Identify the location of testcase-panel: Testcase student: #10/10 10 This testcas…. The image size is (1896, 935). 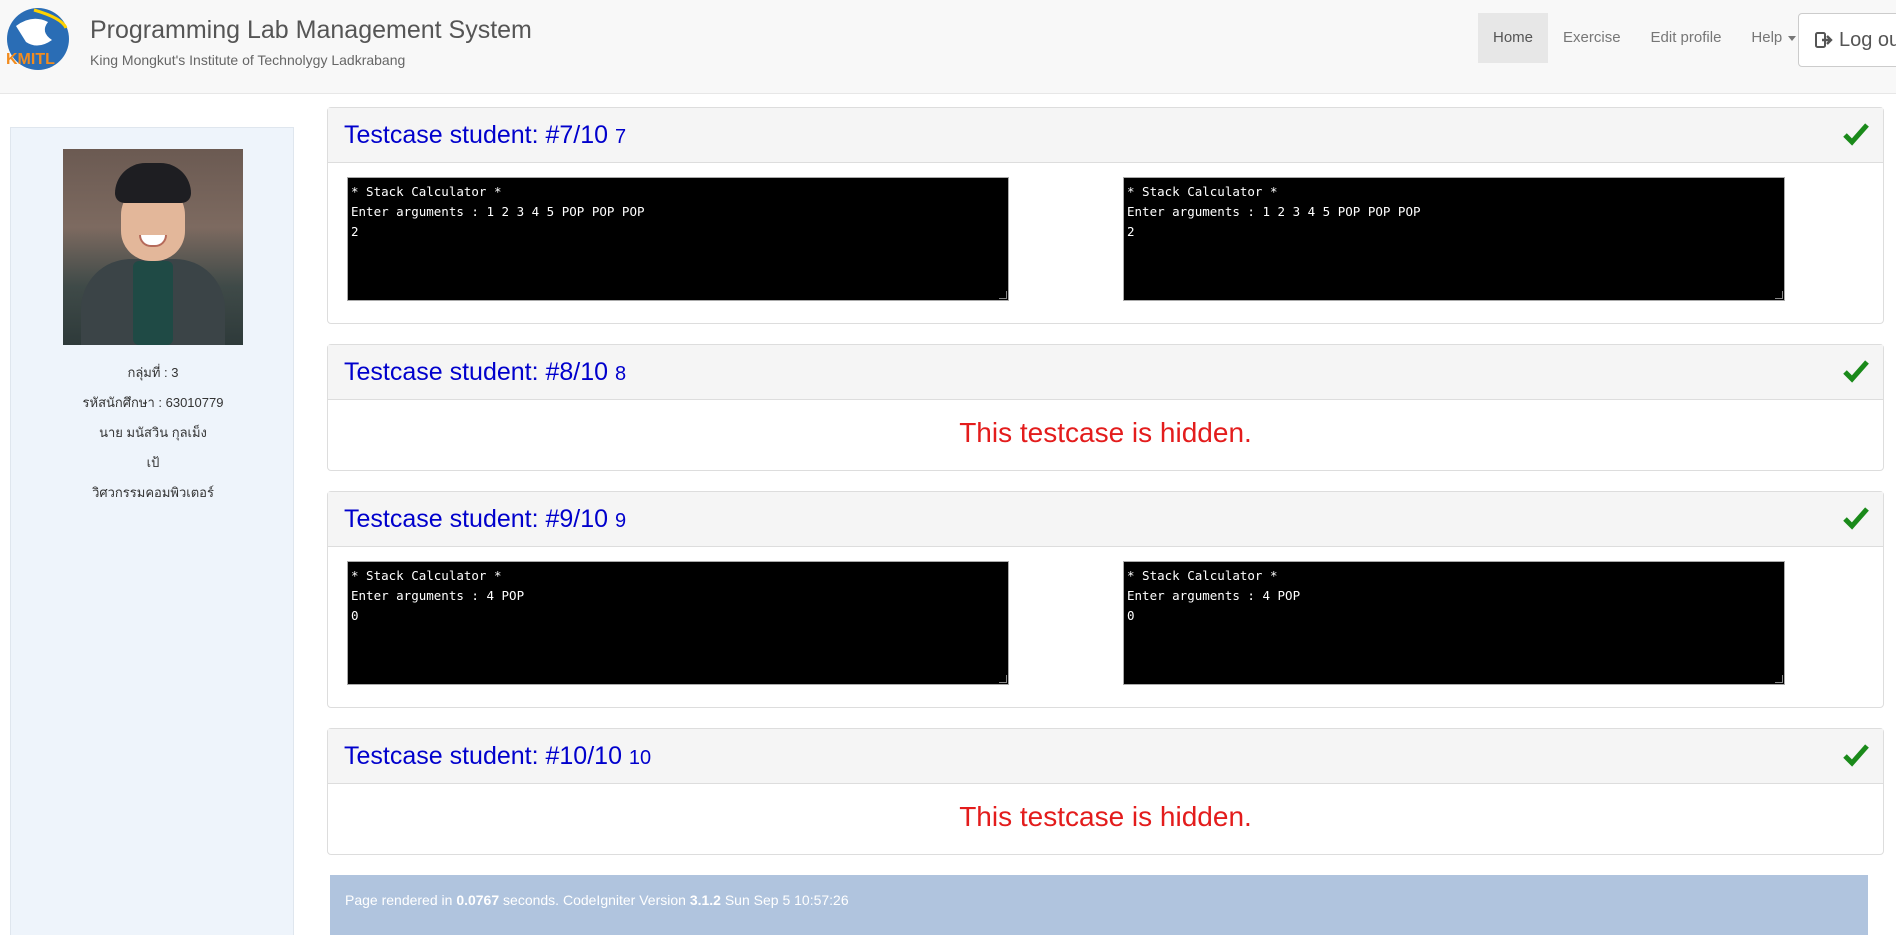
(1105, 791).